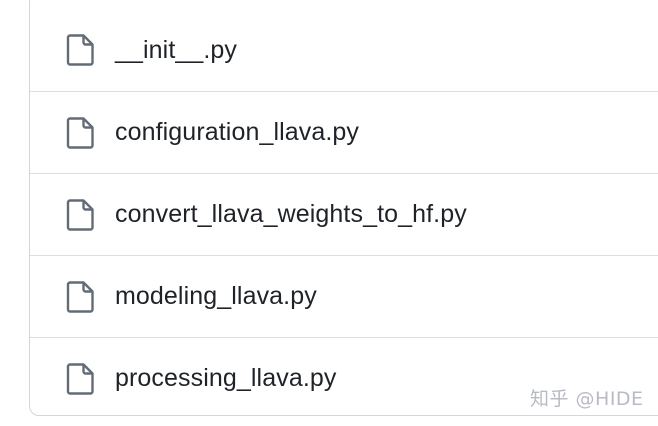 The image size is (658, 426). Describe the element at coordinates (237, 132) in the screenshot. I see `file-name-link: configuration_llava.py` at that location.